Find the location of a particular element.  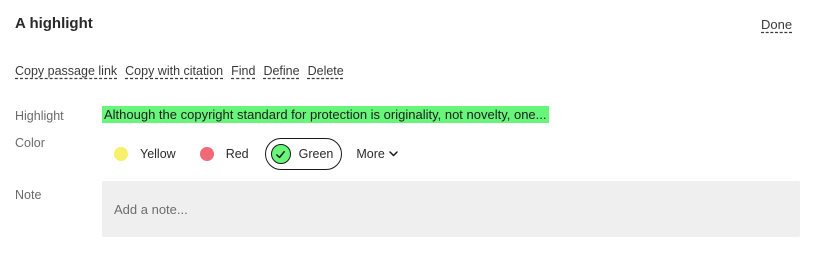

color-option-label: Red is located at coordinates (237, 154).